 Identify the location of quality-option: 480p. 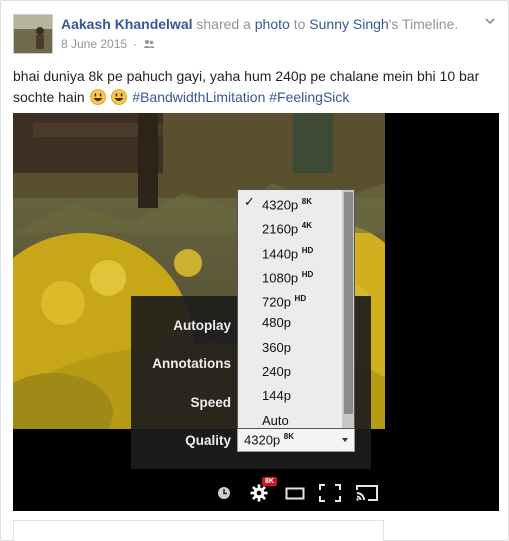
(296, 323).